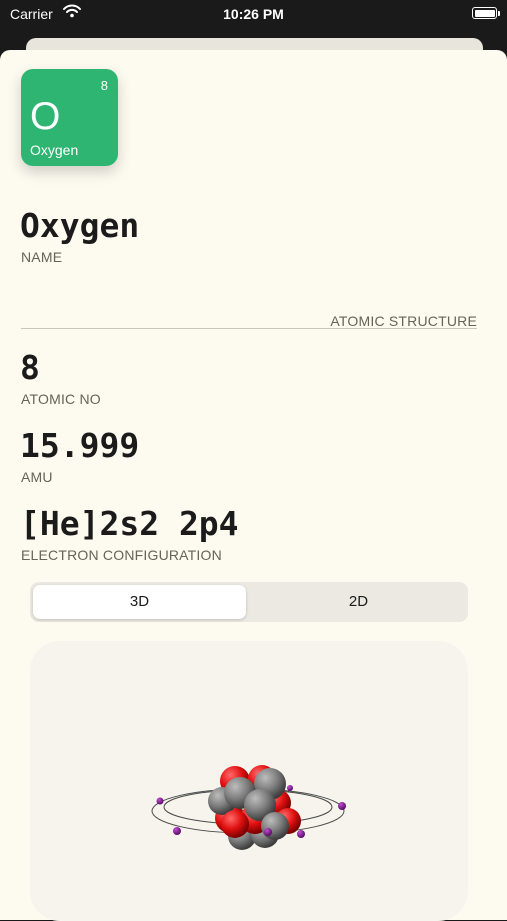 This screenshot has height=921, width=507. I want to click on status-time: 10:26 PM, so click(253, 14).